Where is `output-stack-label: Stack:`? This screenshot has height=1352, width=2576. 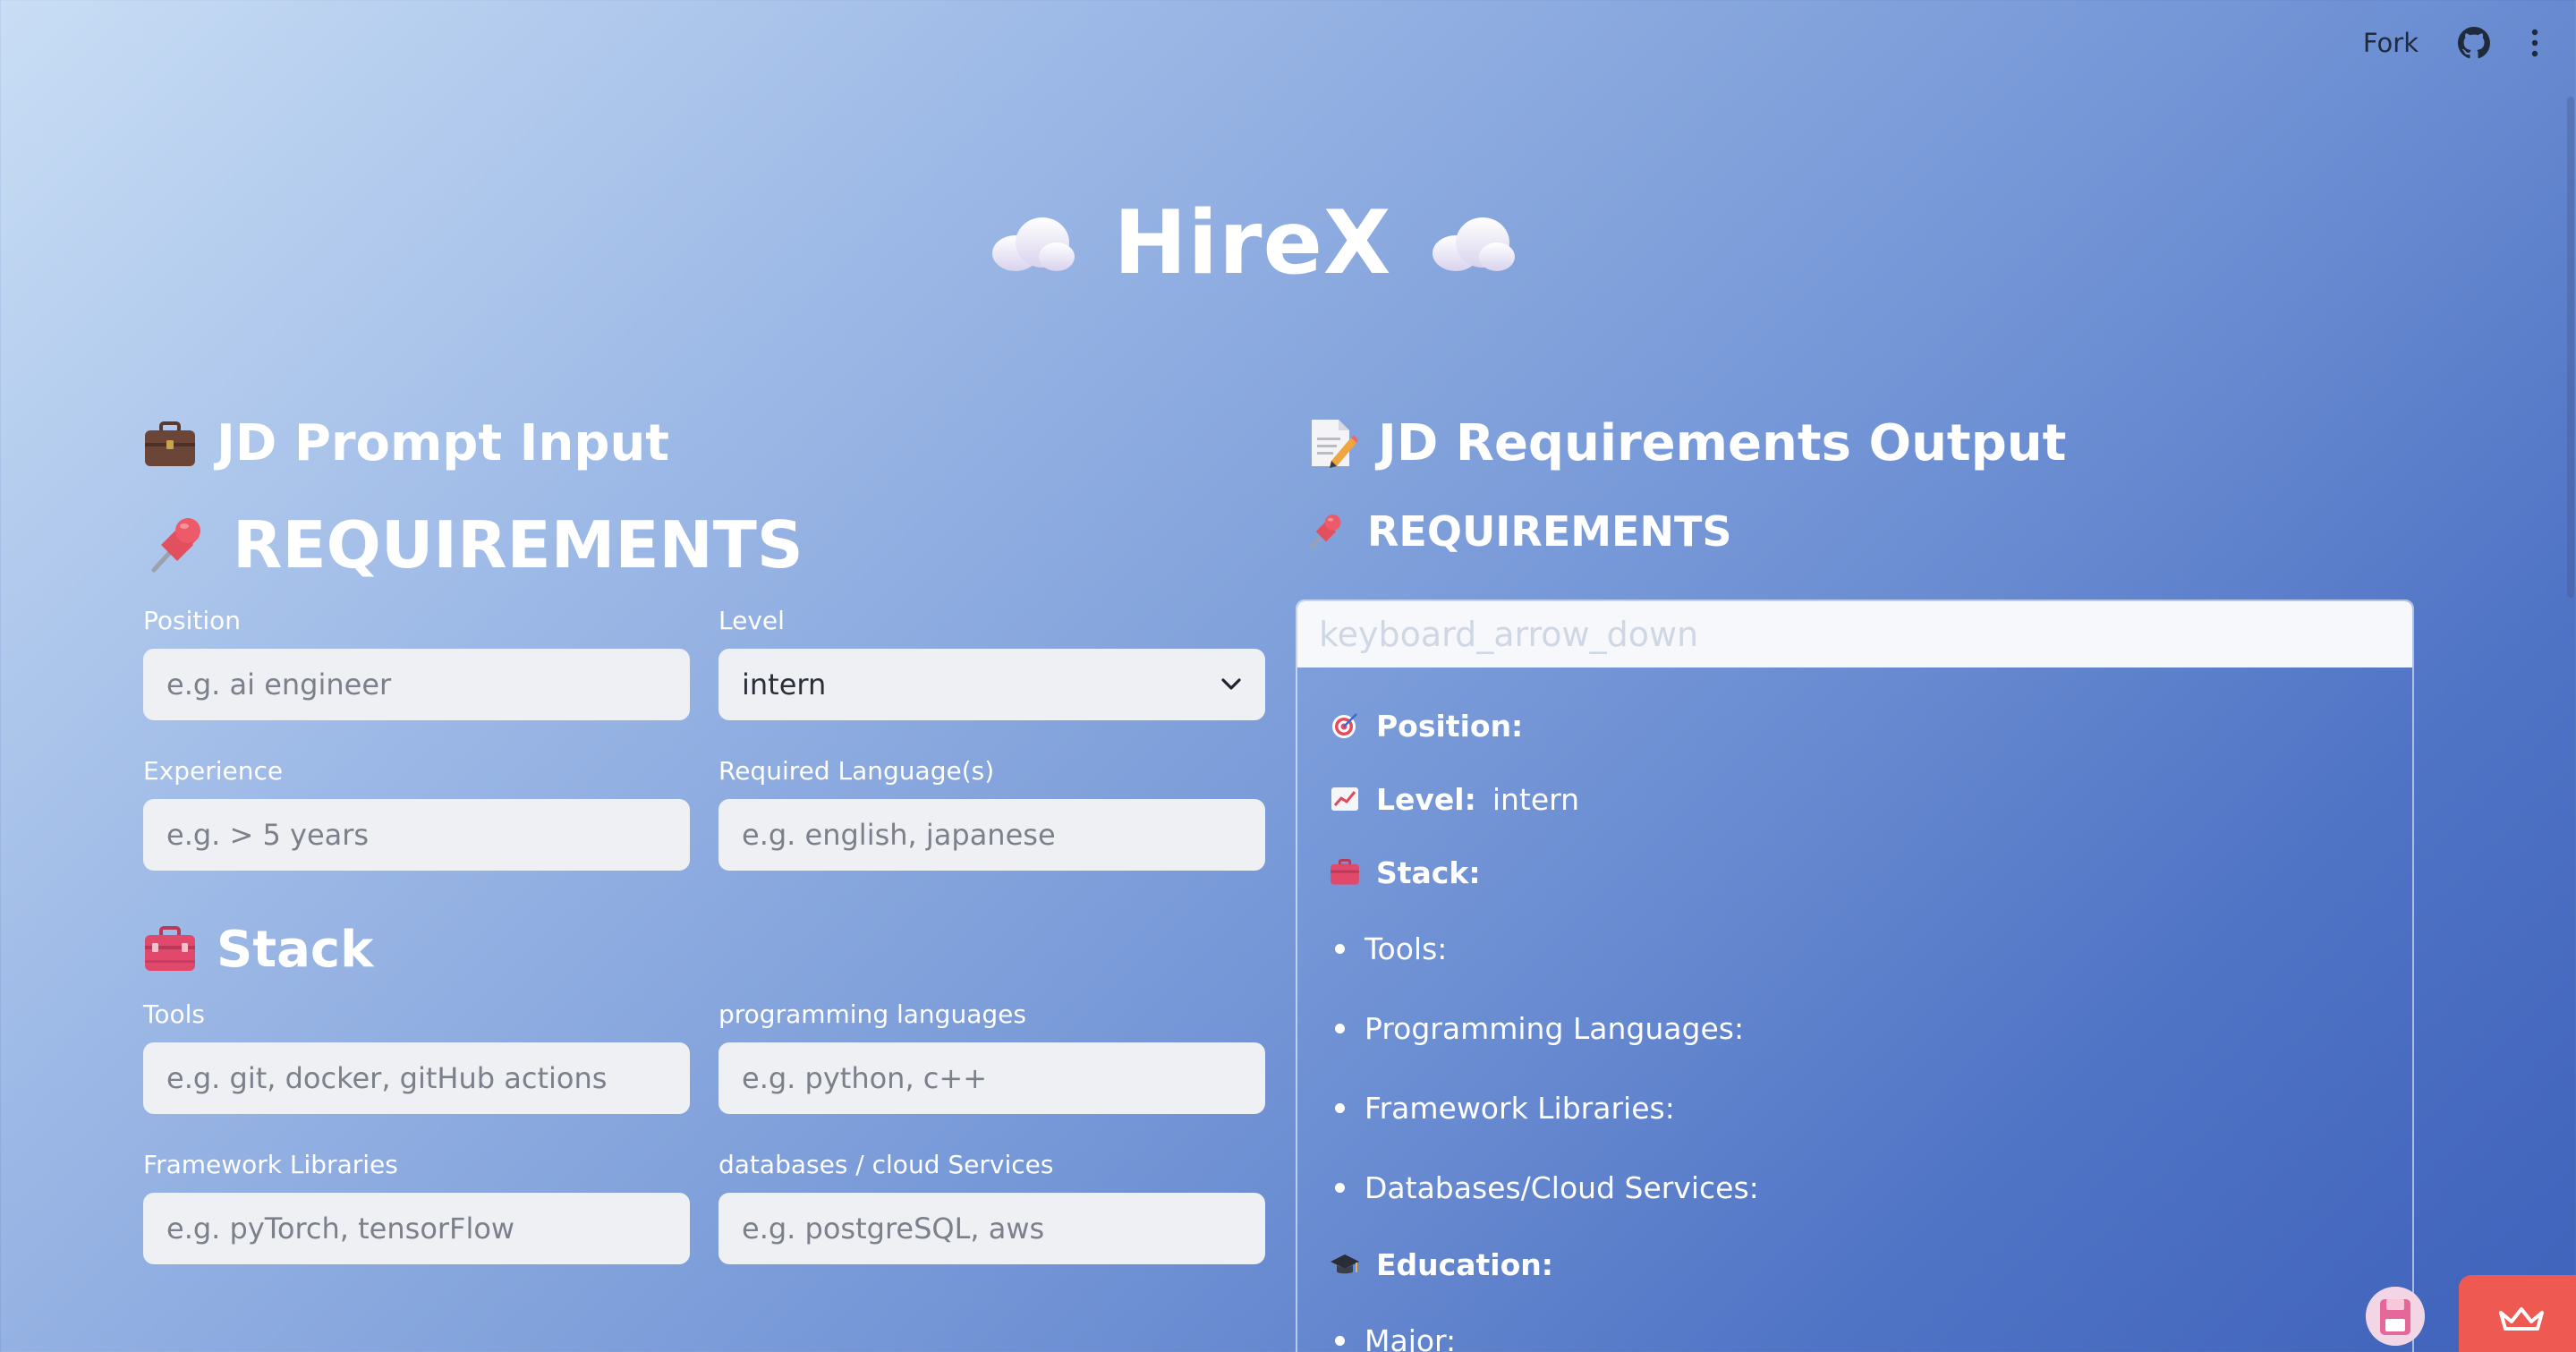 output-stack-label: Stack: is located at coordinates (1428, 872).